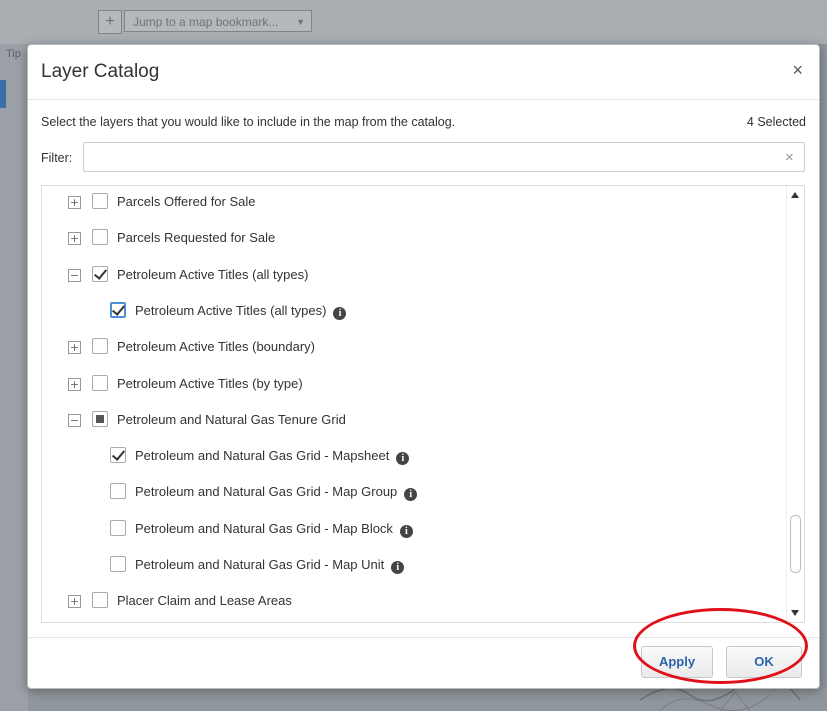  I want to click on layer-label: Petroleum Active Titles (boundary), so click(216, 347).